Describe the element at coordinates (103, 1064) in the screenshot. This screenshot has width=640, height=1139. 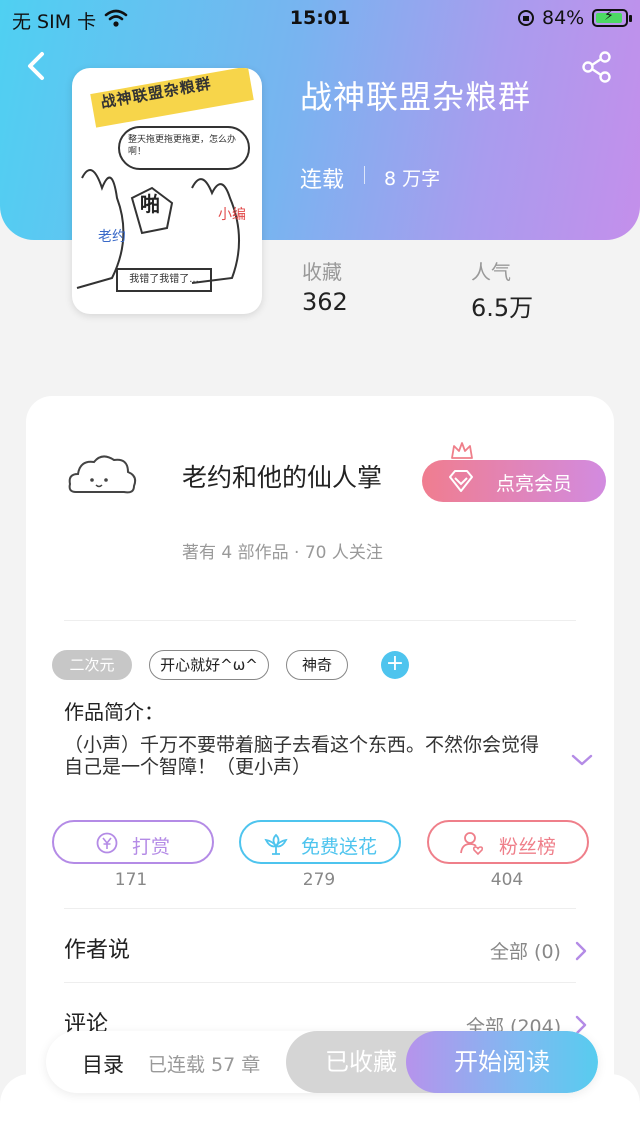
I see `toc-button: 目录` at that location.